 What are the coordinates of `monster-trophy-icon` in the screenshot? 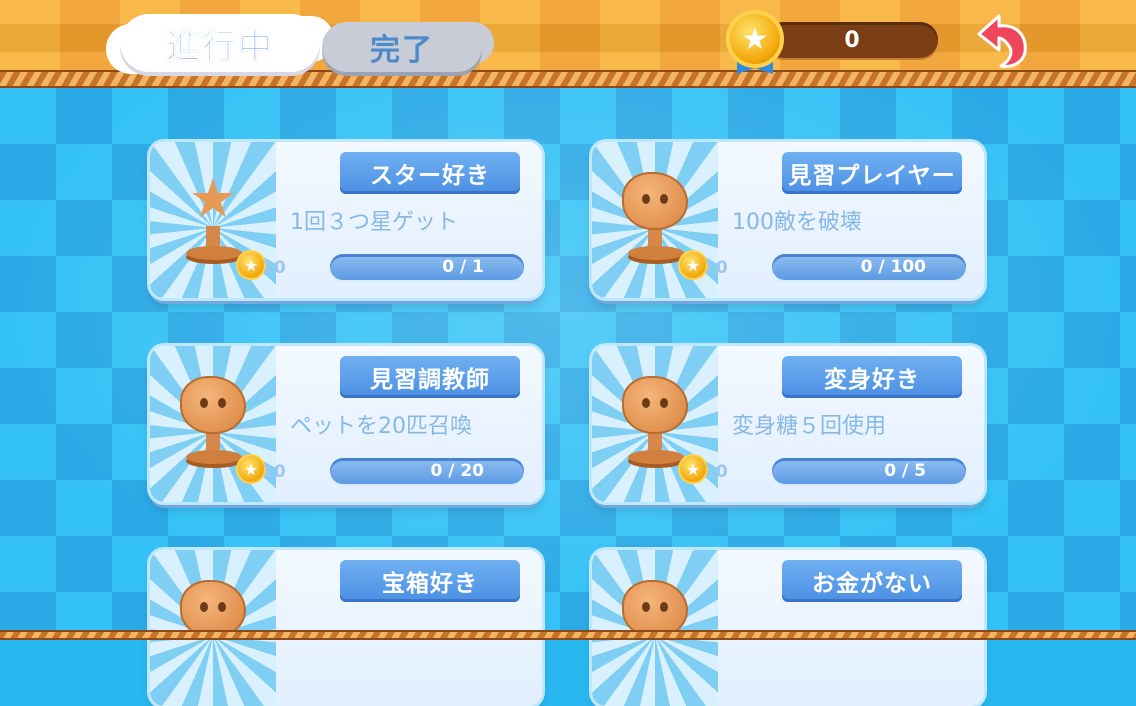 It's located at (655, 201).